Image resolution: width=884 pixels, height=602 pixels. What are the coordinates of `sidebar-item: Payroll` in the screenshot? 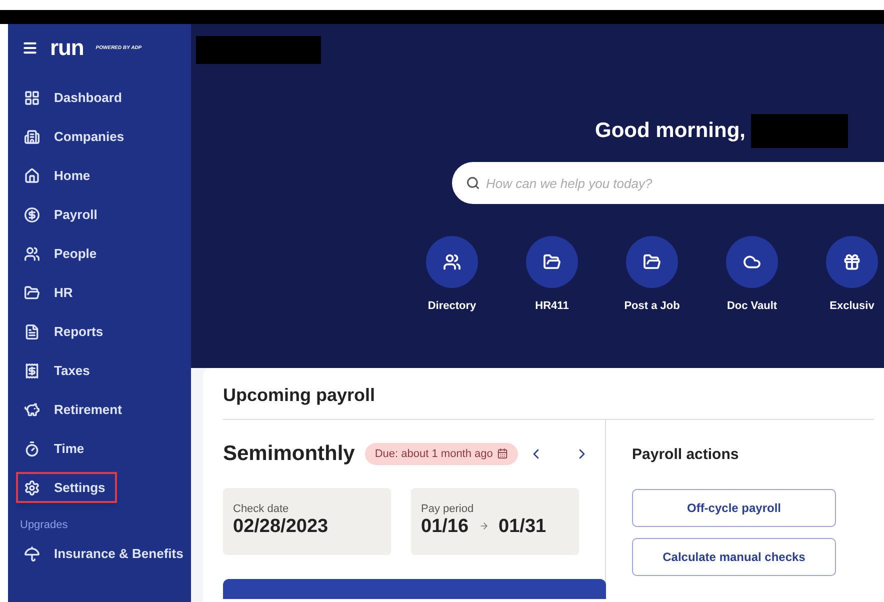 It's located at (63, 214).